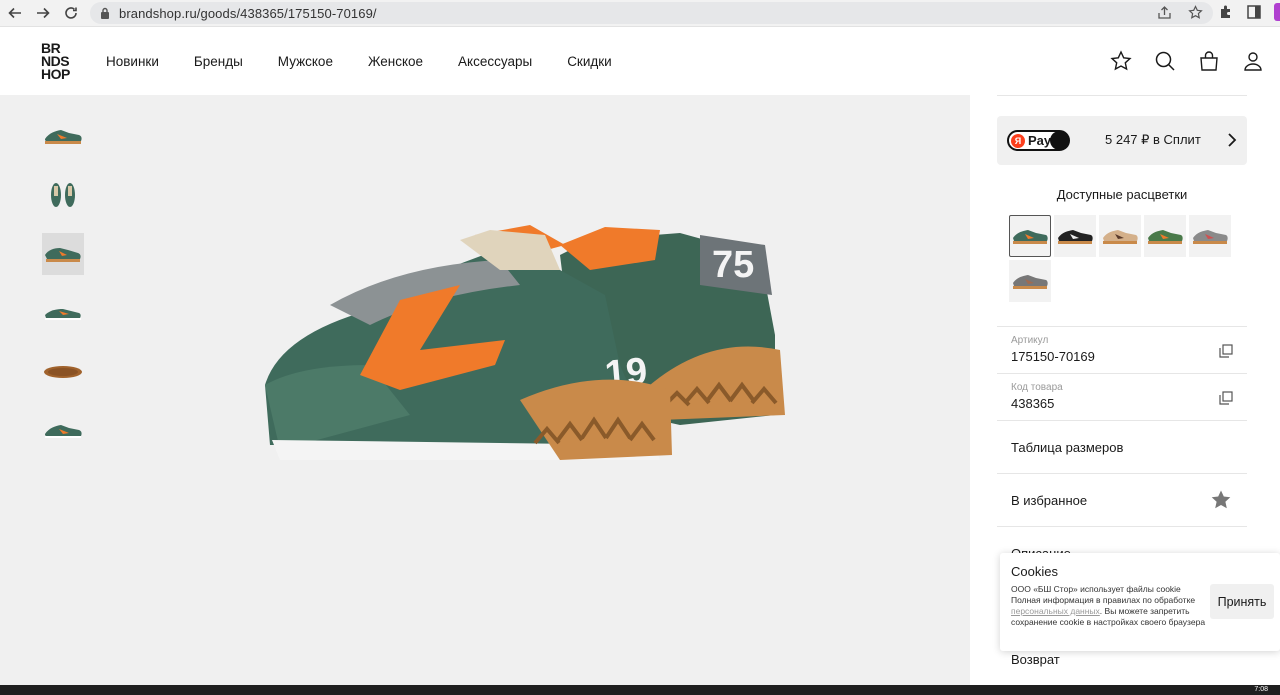 This screenshot has height=695, width=1280. Describe the element at coordinates (55, 61) in the screenshot. I see `brandshop-logo: BR NDS HOP` at that location.